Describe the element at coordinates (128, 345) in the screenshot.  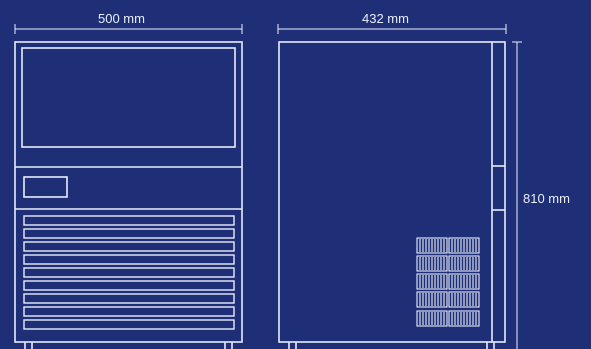
I see `front-feet` at that location.